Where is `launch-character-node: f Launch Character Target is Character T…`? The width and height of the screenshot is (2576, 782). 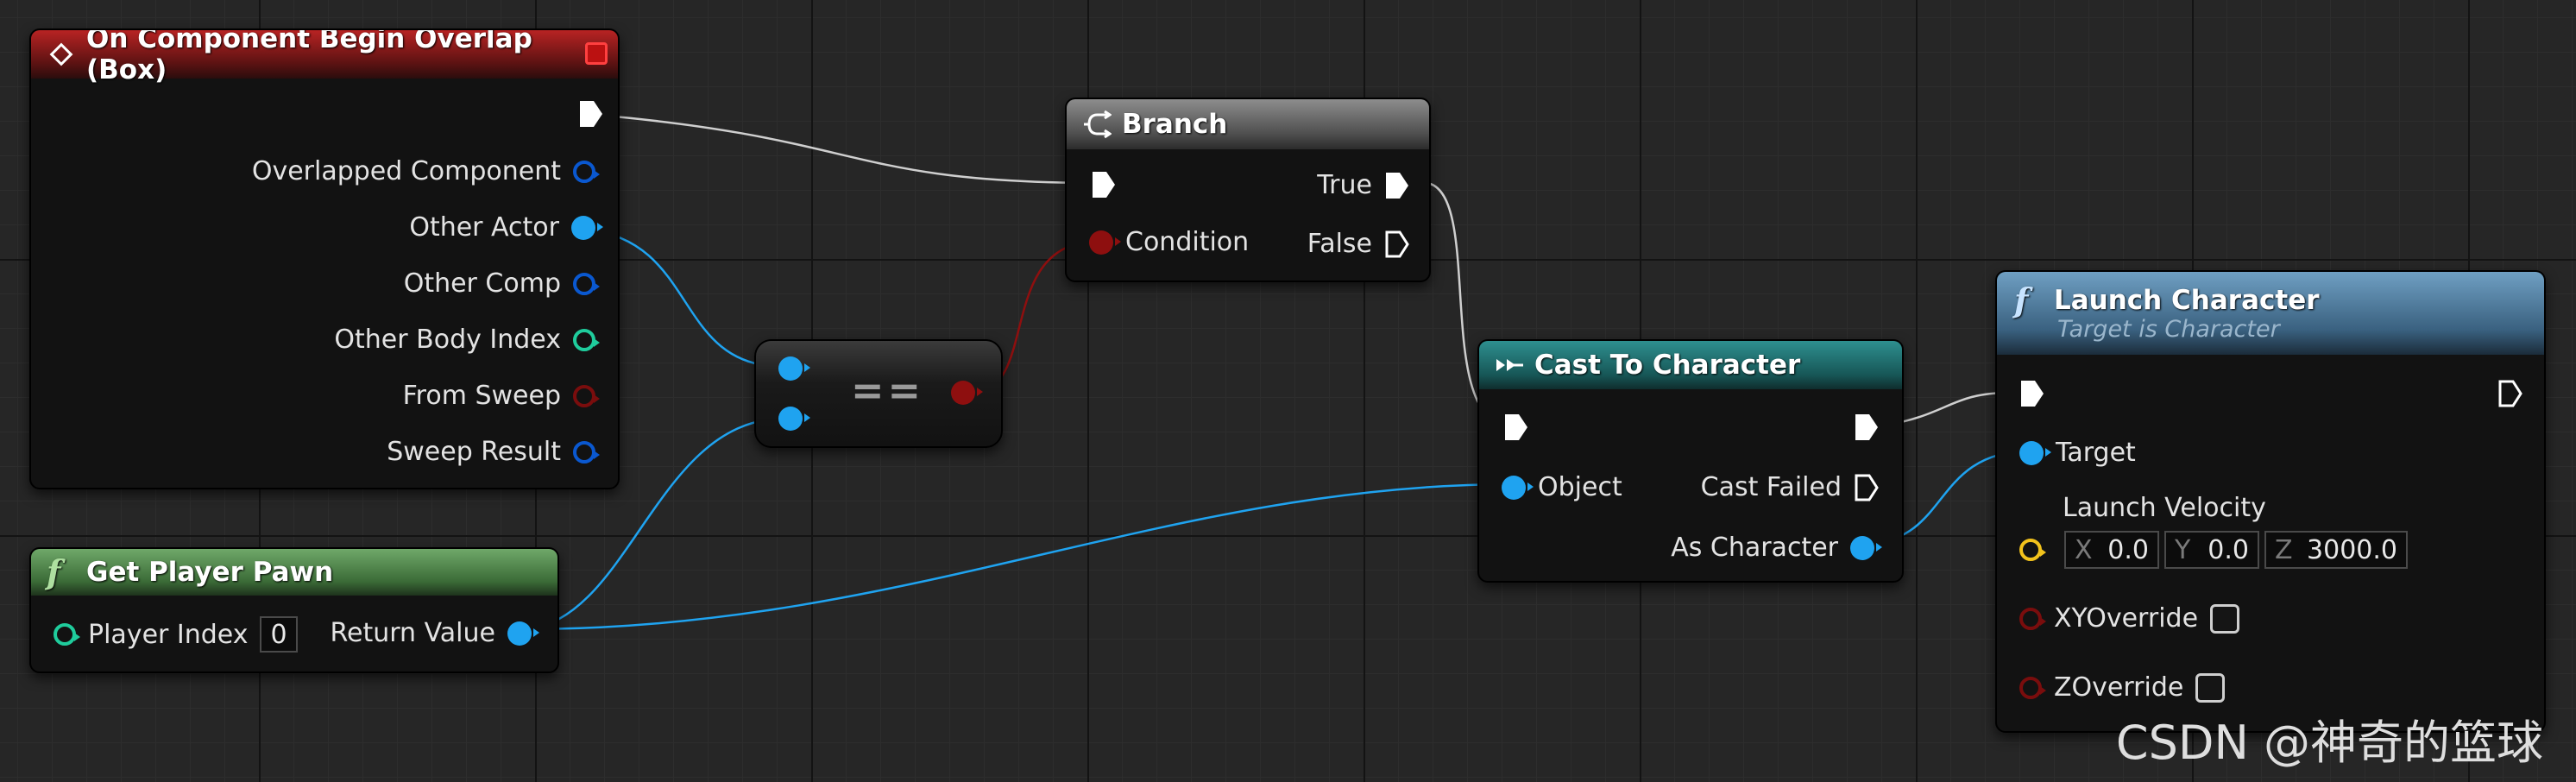
launch-character-node: f Launch Character Target is Character T… is located at coordinates (2271, 502).